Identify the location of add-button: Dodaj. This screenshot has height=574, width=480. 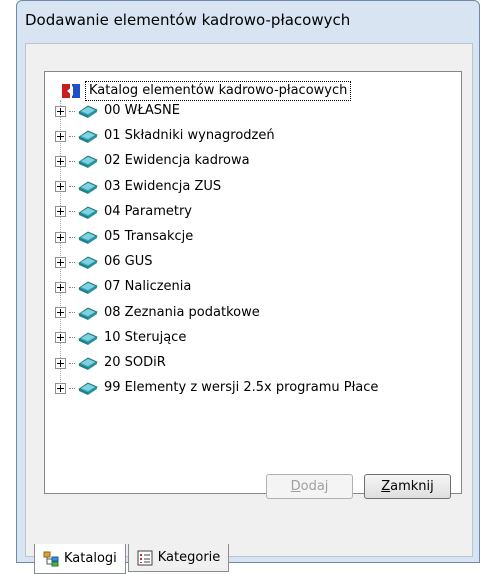
(309, 486).